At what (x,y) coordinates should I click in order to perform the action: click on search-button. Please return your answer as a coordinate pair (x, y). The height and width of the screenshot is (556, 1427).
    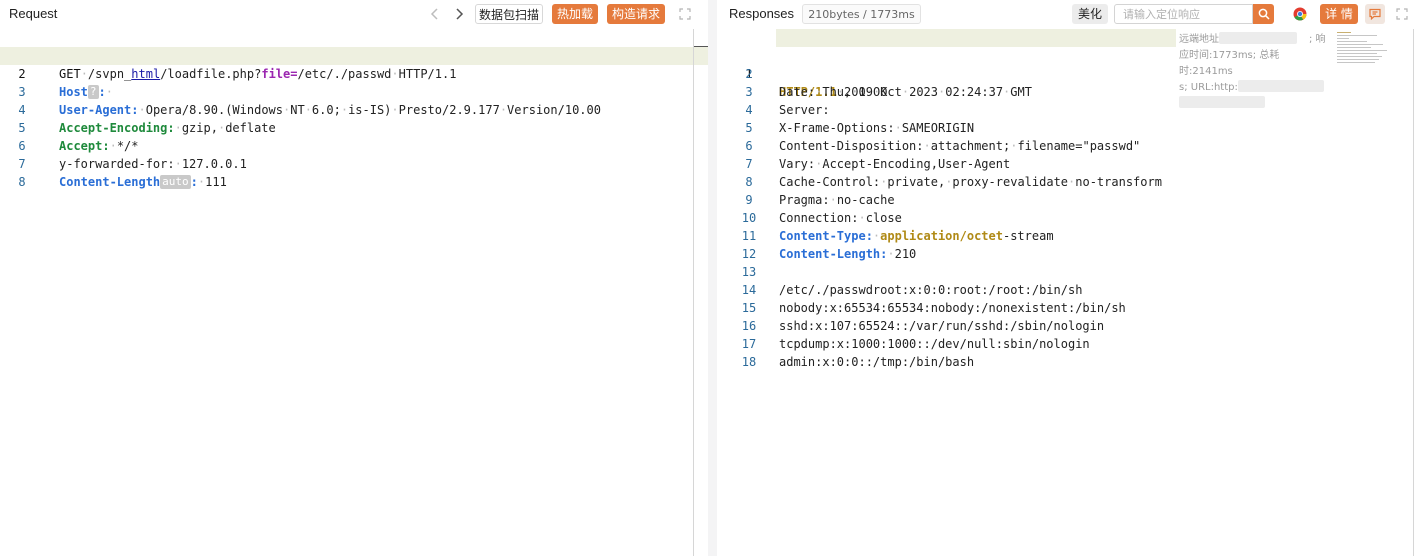
    Looking at the image, I should click on (1263, 14).